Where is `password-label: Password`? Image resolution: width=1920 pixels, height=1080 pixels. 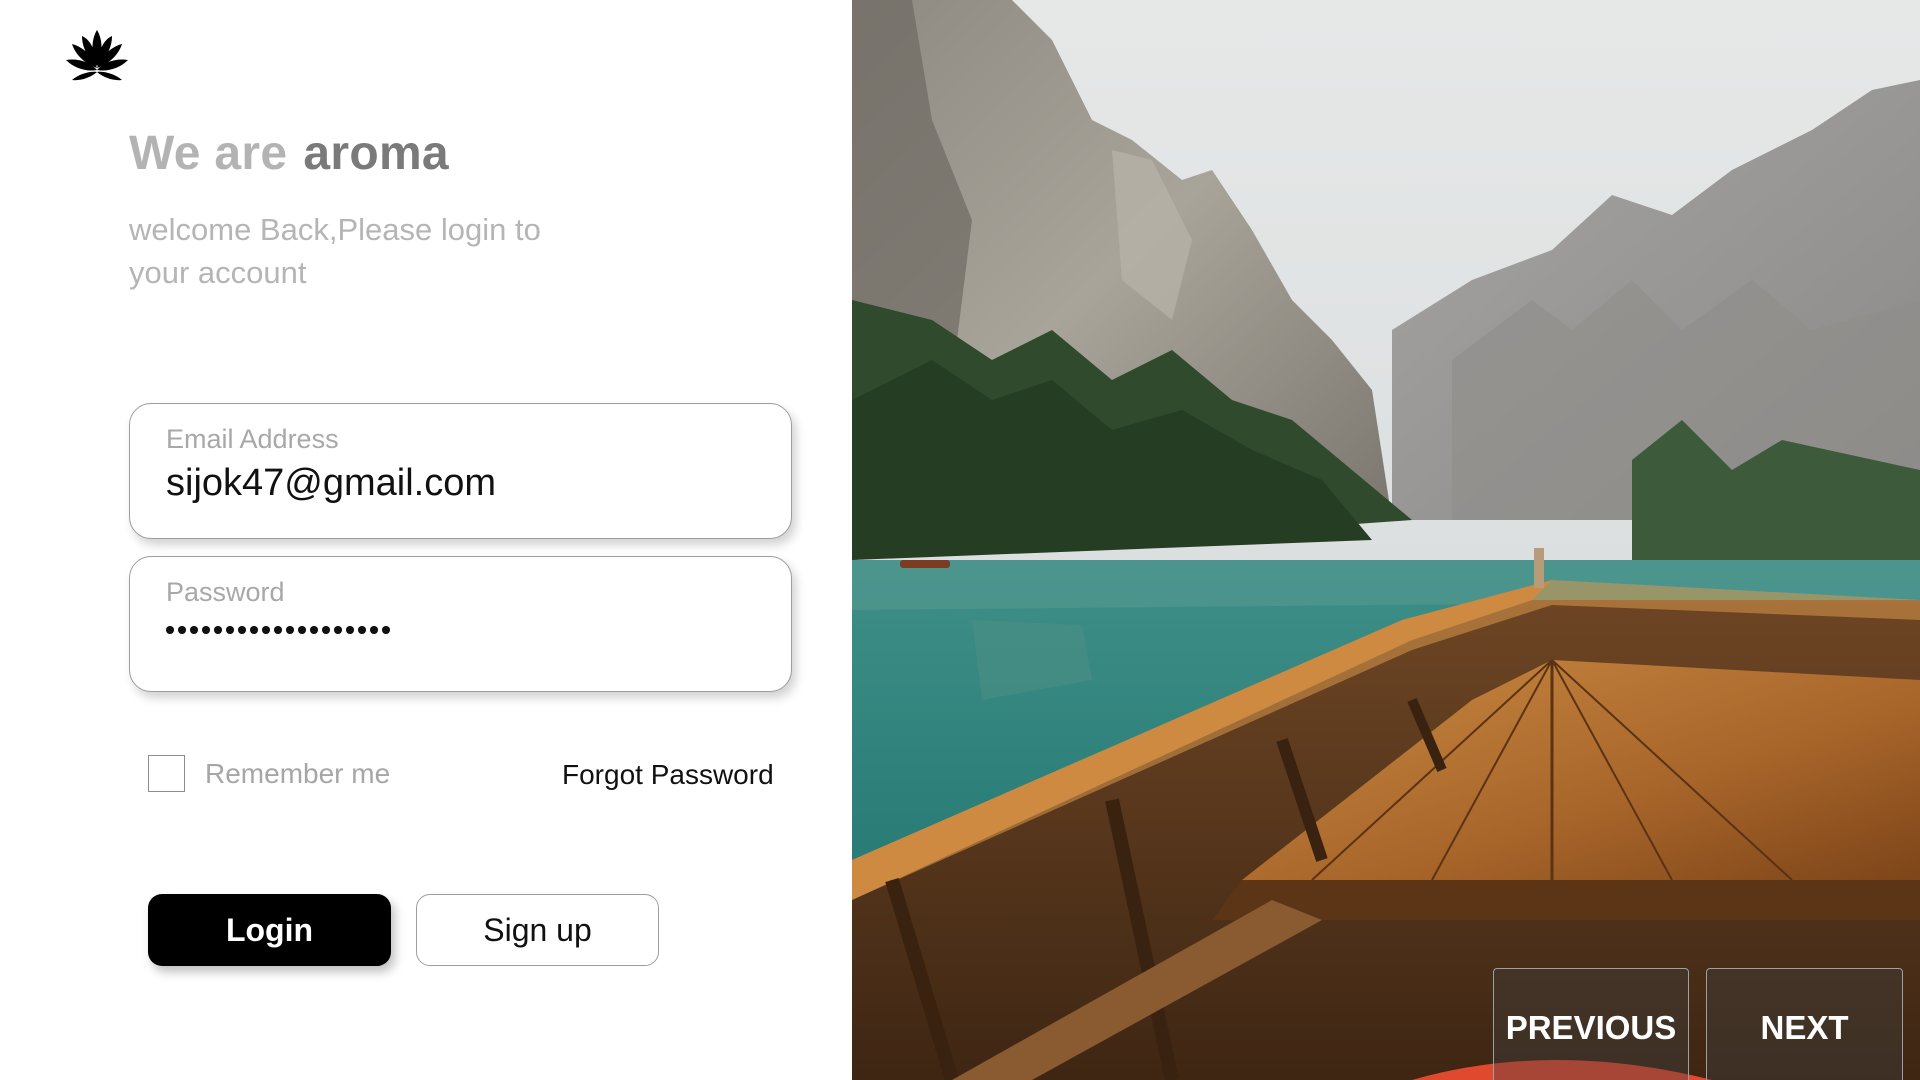
password-label: Password is located at coordinates (225, 592).